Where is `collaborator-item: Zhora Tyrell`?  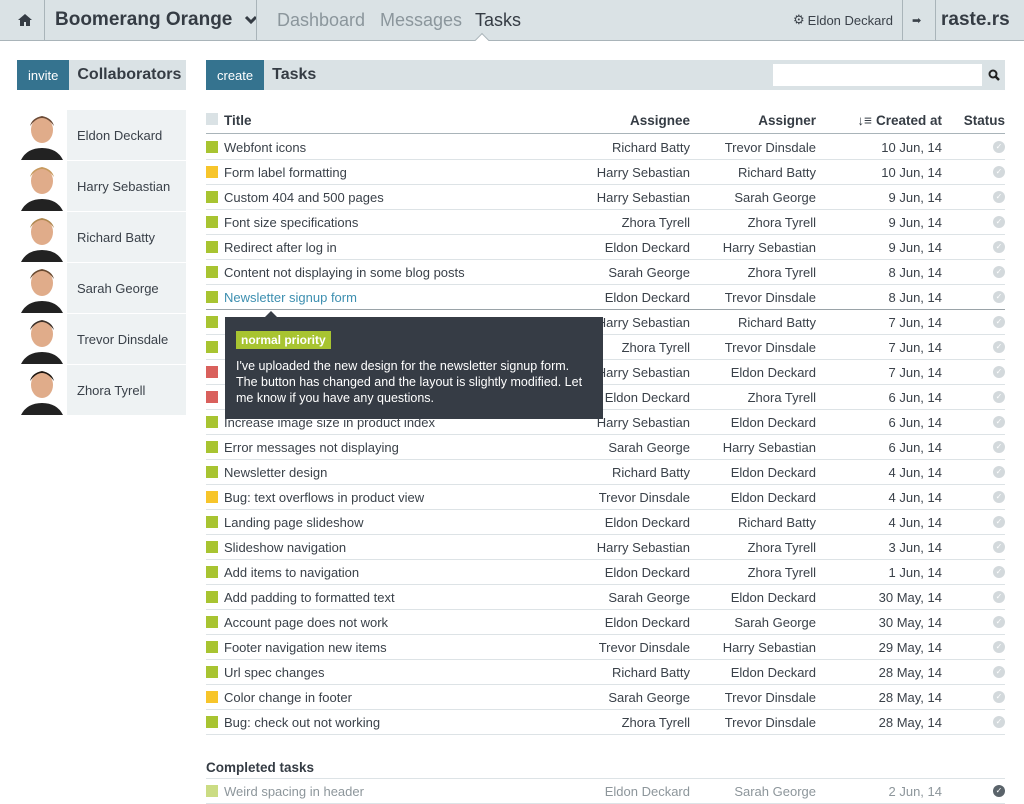 collaborator-item: Zhora Tyrell is located at coordinates (101, 390).